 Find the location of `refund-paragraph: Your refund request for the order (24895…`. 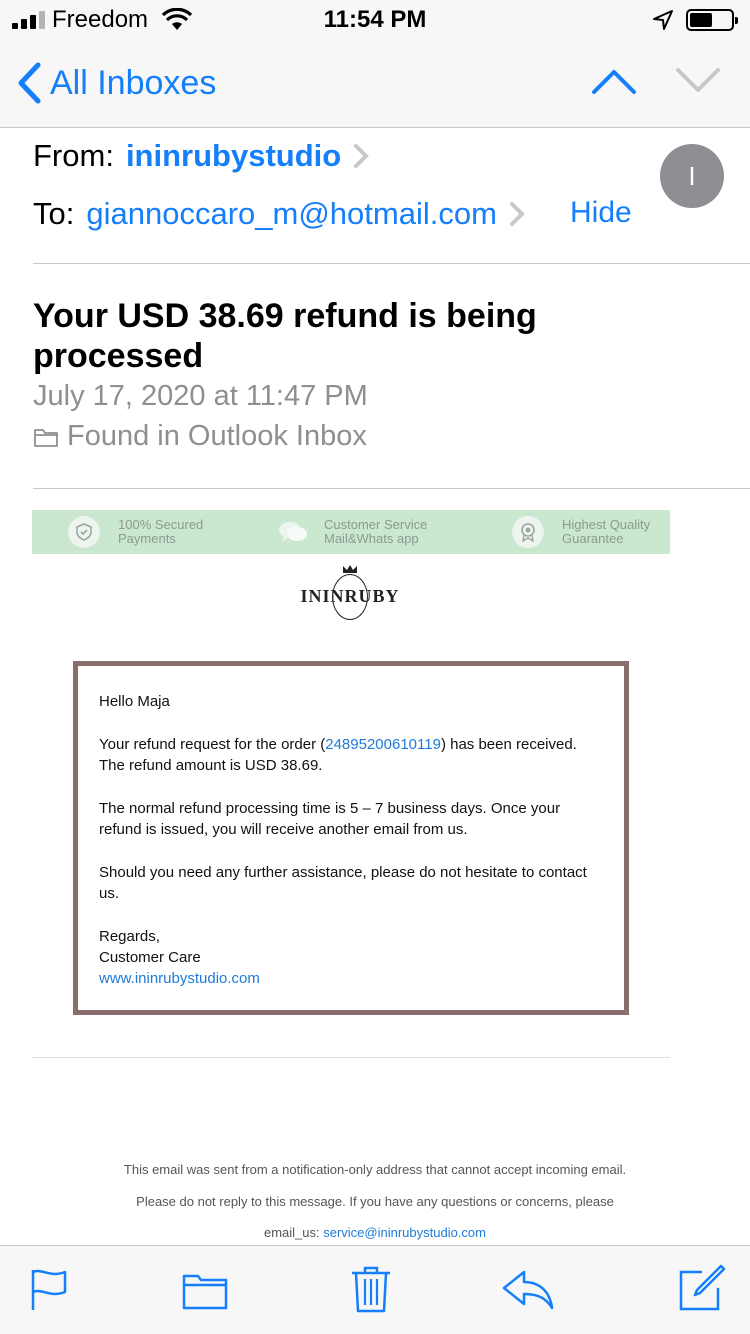

refund-paragraph: Your refund request for the order (24895… is located at coordinates (338, 755).